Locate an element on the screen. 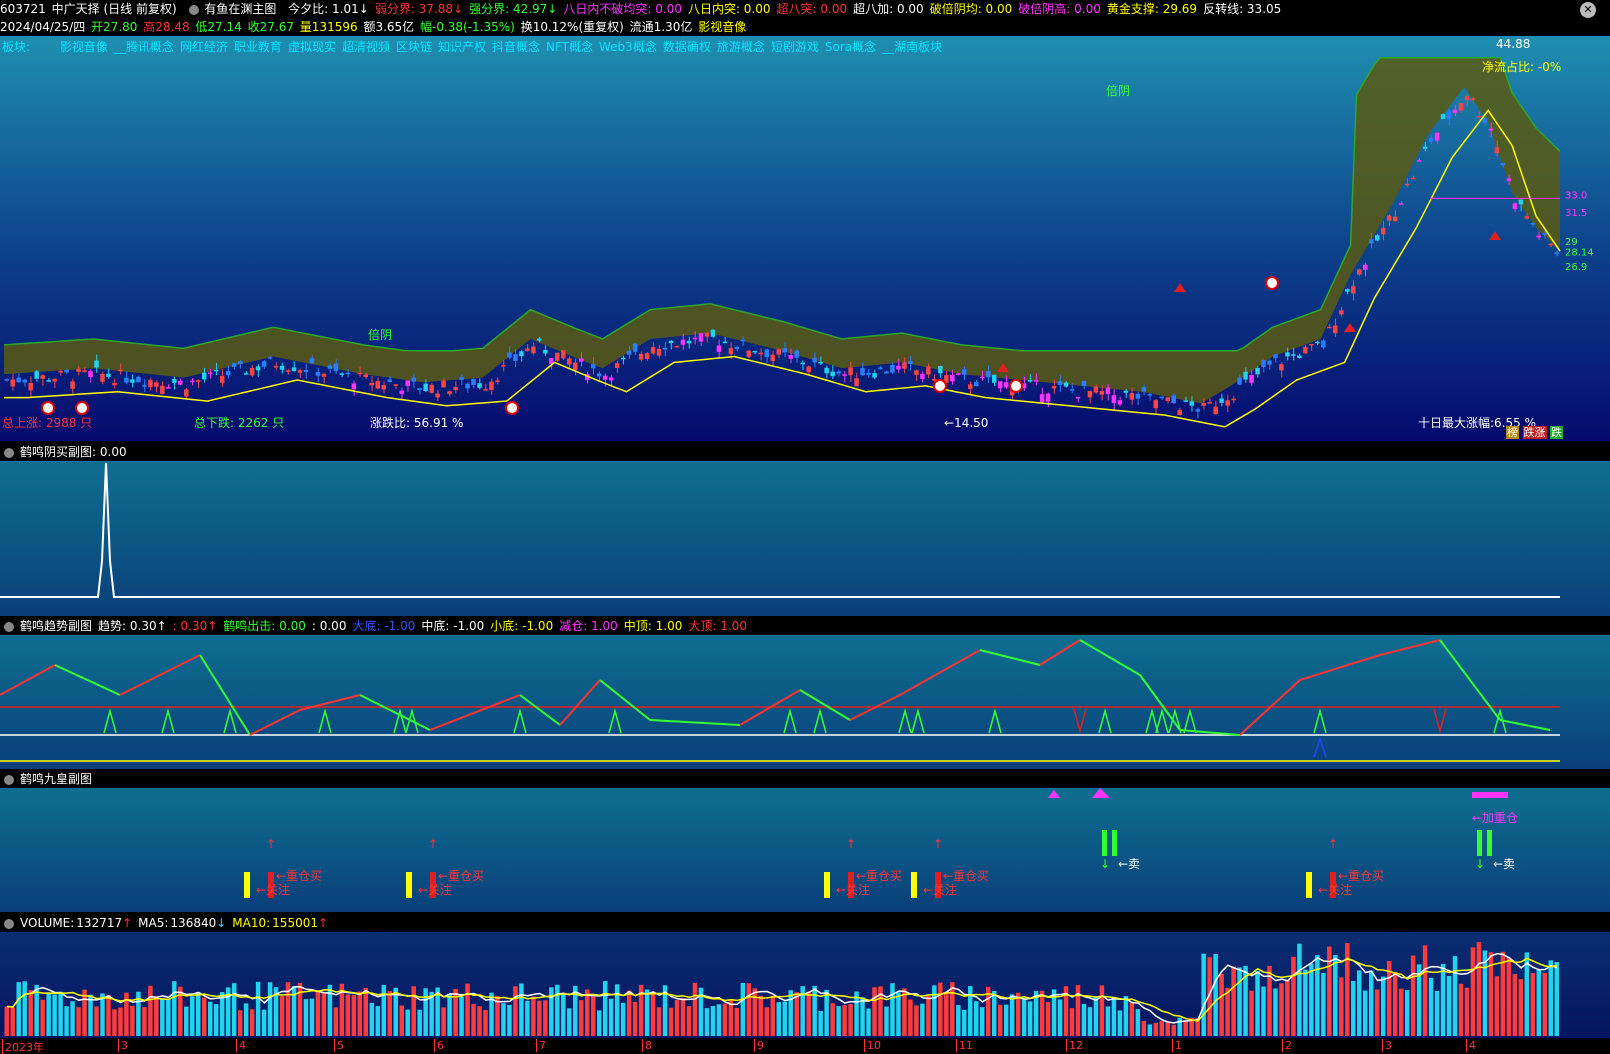  buy-signal-icon is located at coordinates (820, 721).